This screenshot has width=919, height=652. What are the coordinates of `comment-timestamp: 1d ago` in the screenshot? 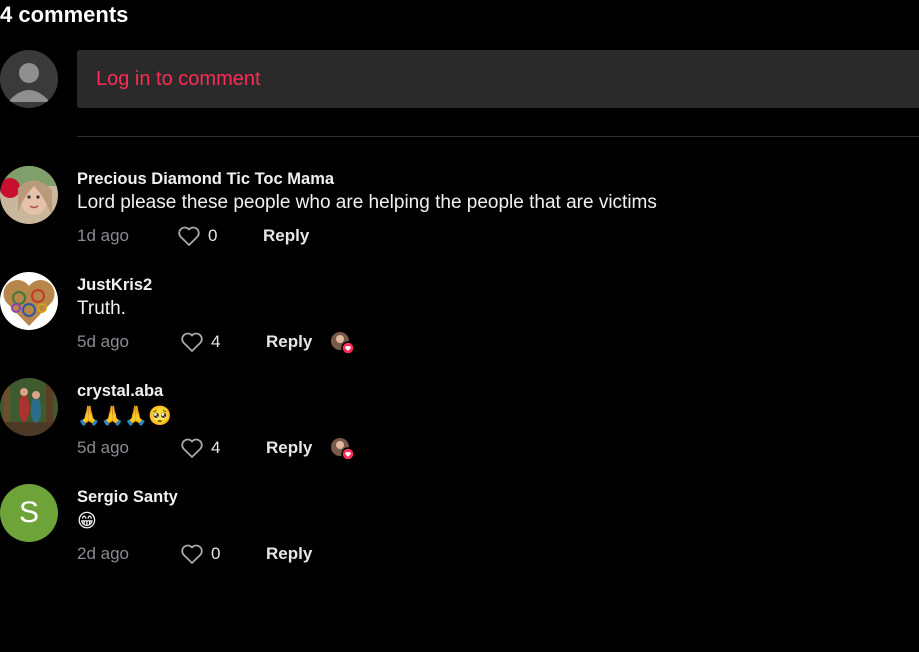 It's located at (103, 235).